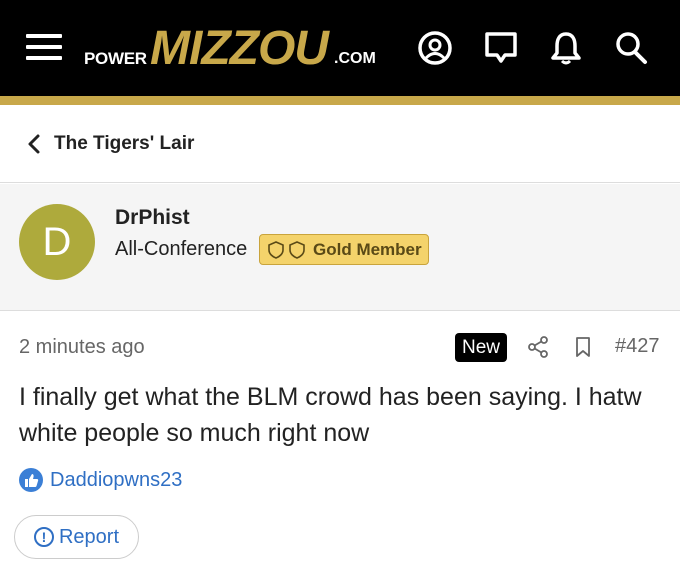 The image size is (680, 570). I want to click on breadcrumb-link: The Tigers' Lair, so click(110, 144).